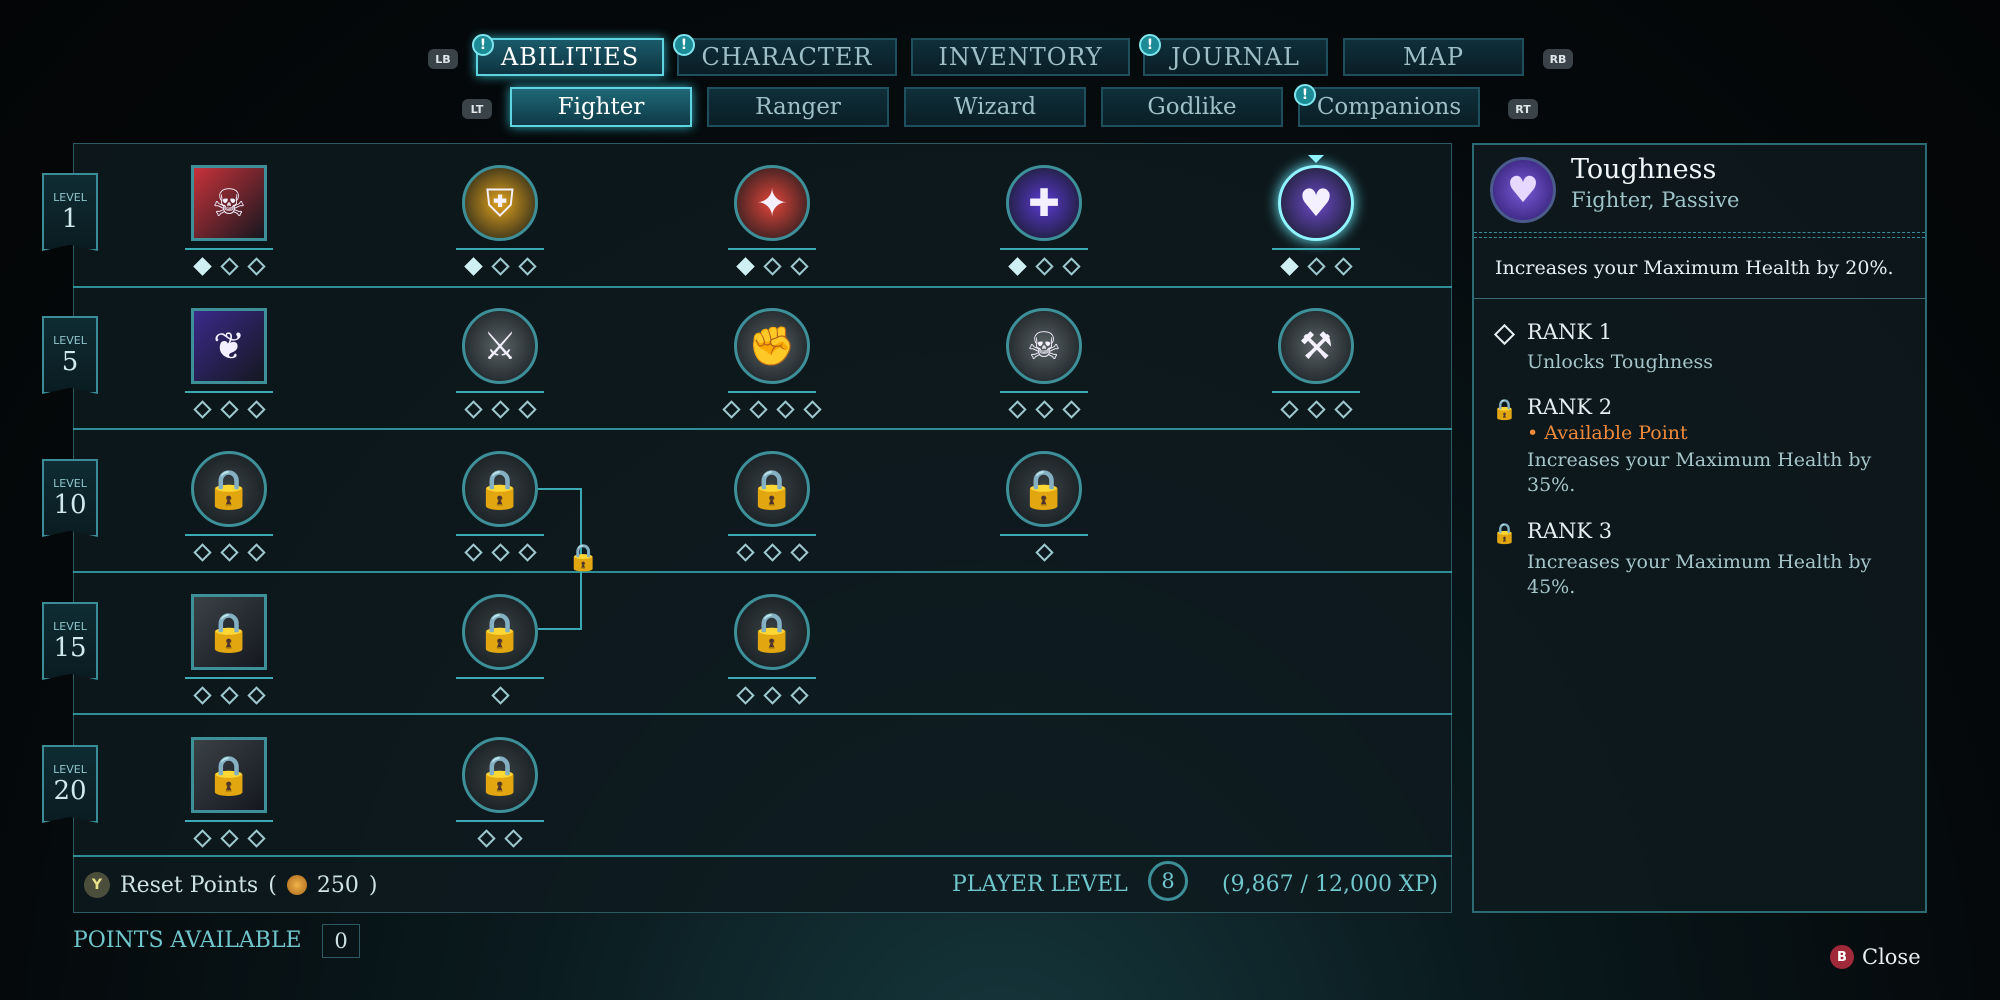 The image size is (2000, 1000). What do you see at coordinates (1875, 957) in the screenshot?
I see `close-button: B Close` at bounding box center [1875, 957].